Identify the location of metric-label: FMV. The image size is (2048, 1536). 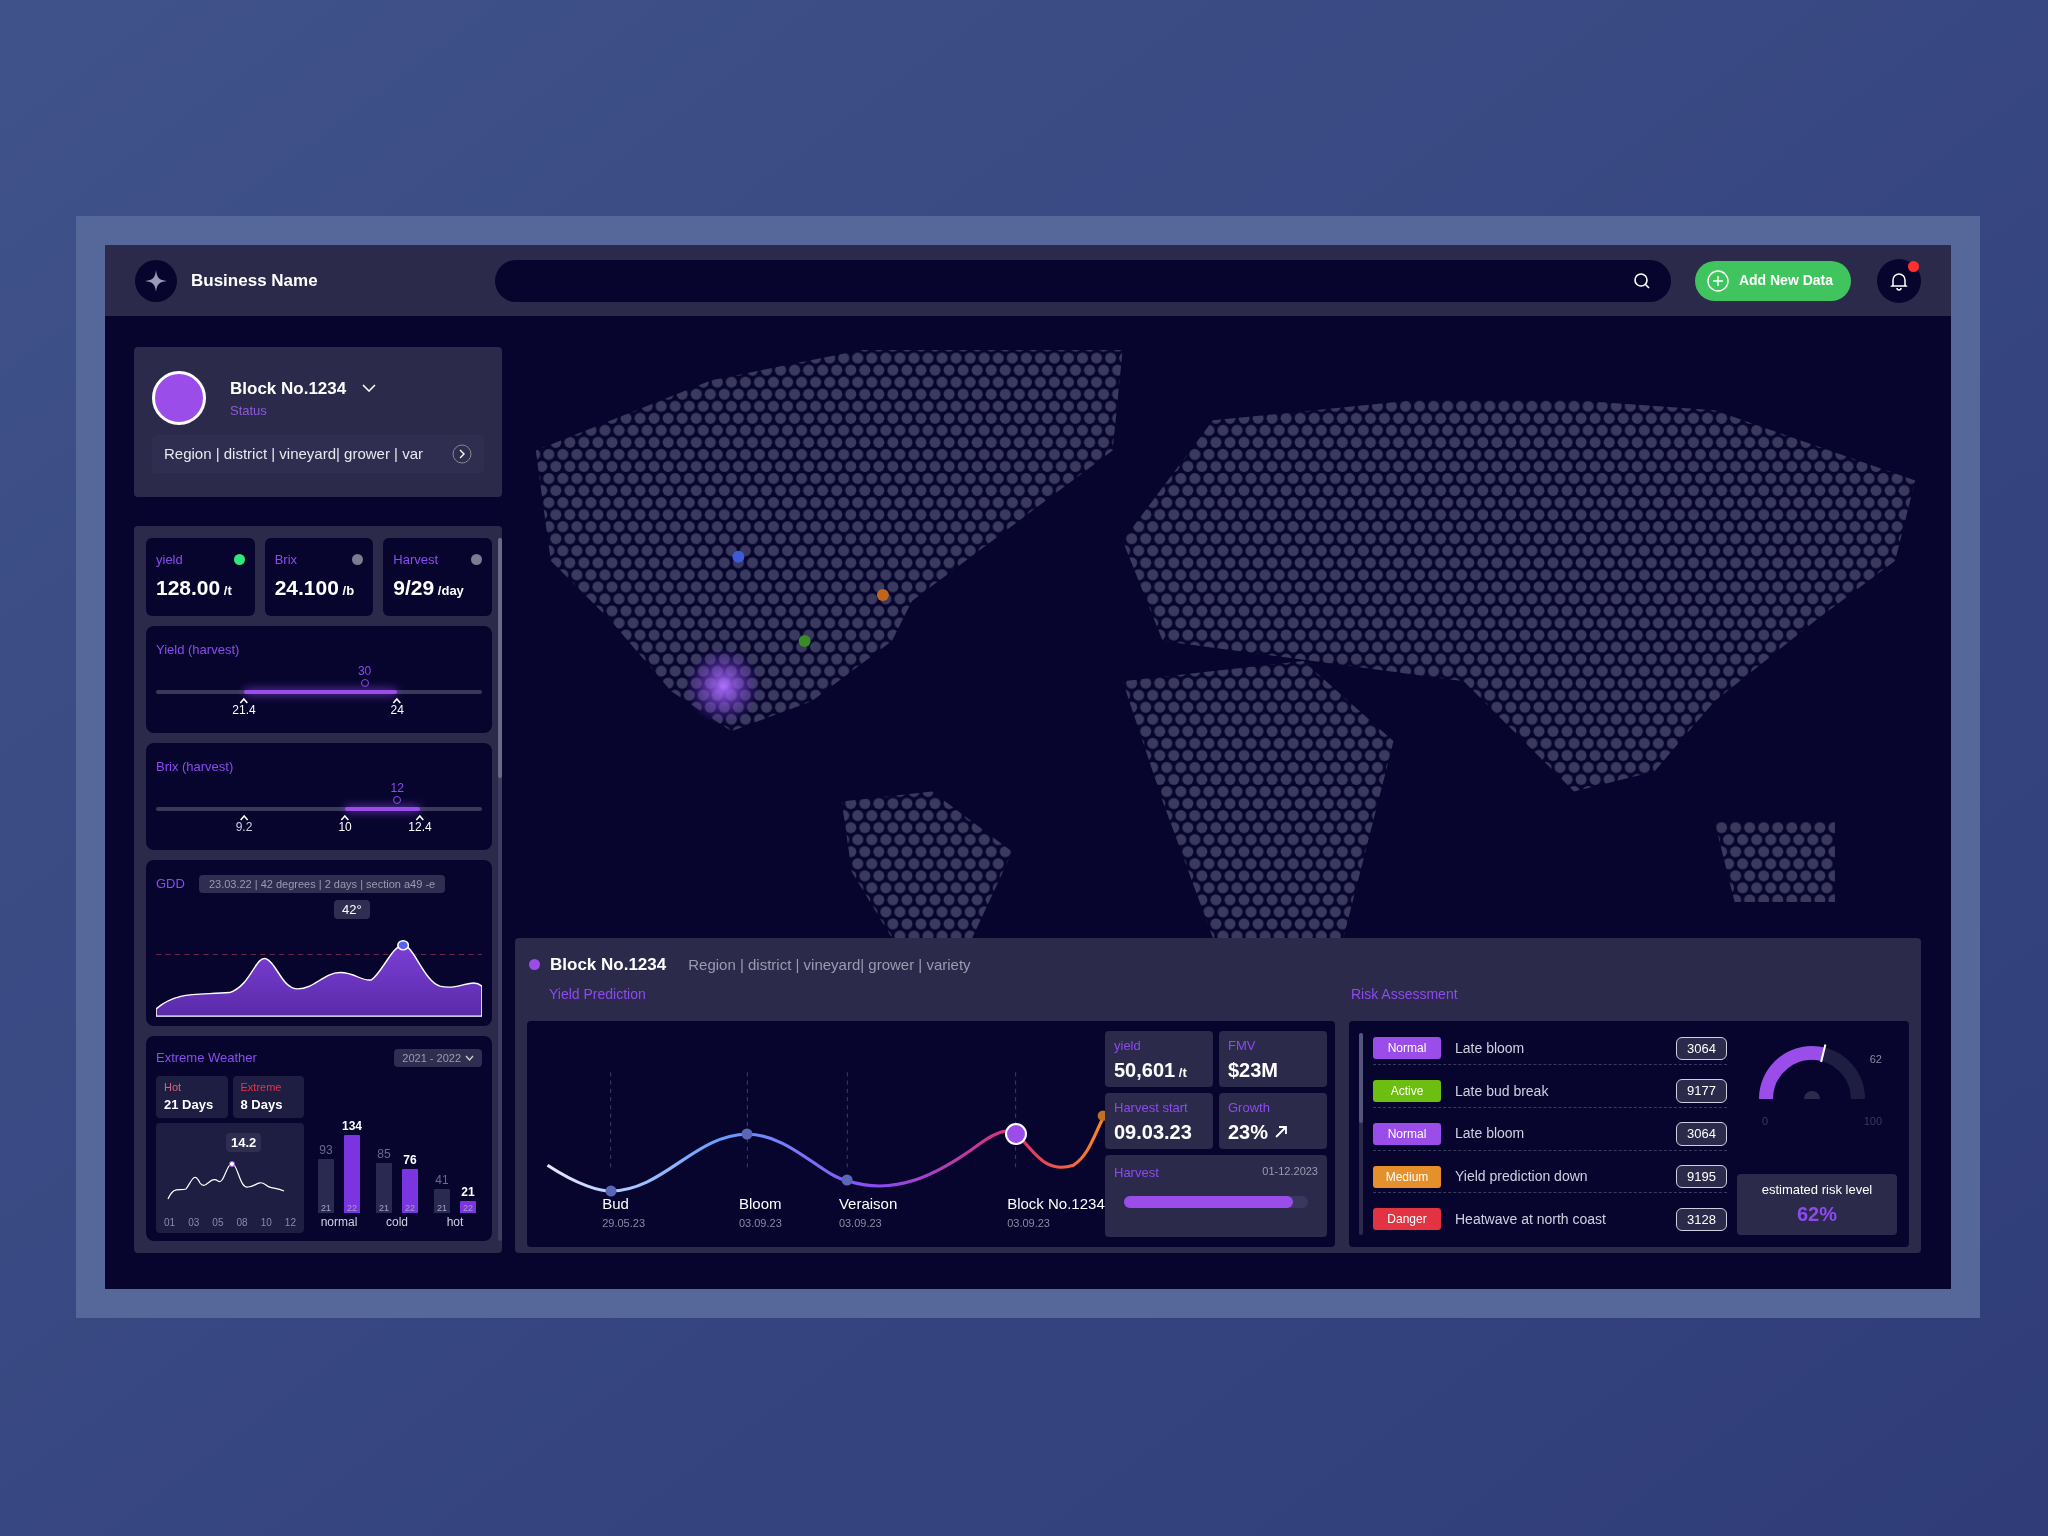
(1242, 1045).